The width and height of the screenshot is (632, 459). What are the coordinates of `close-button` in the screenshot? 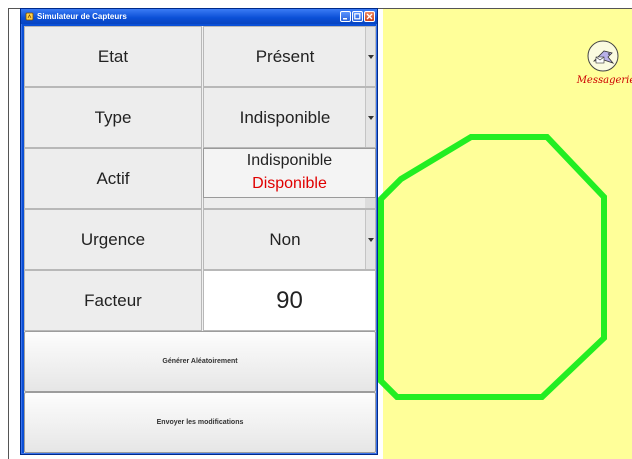 It's located at (369, 16).